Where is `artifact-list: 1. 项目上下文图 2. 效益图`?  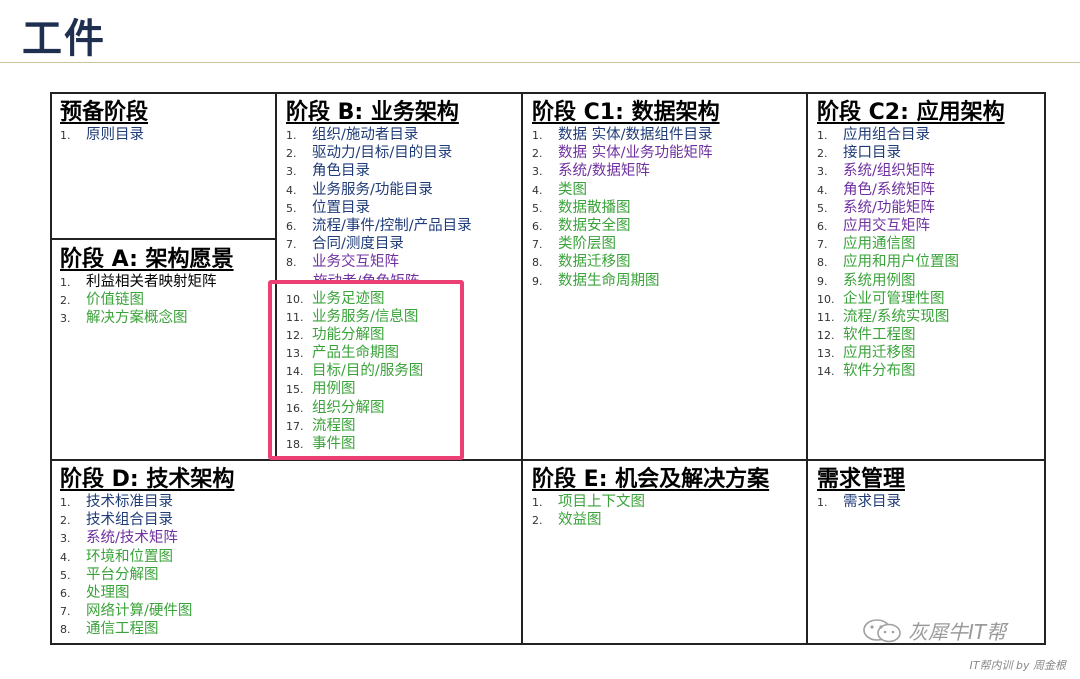 artifact-list: 1. 项目上下文图 2. 效益图 is located at coordinates (650, 511).